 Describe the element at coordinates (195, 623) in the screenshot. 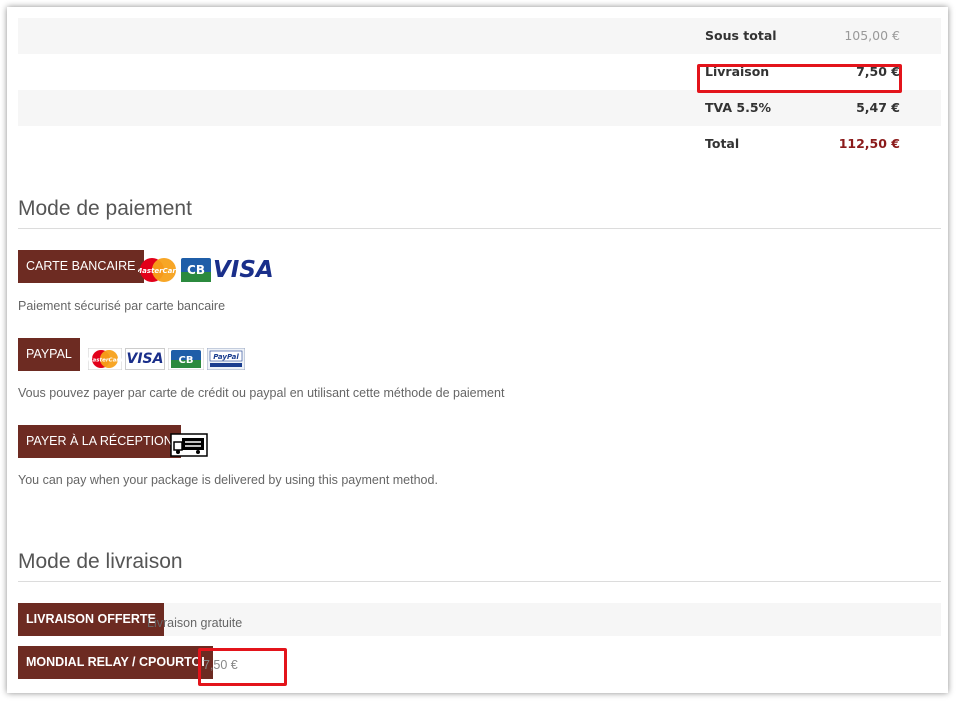

I see `free-shipping-label: Livraison gratuite` at that location.